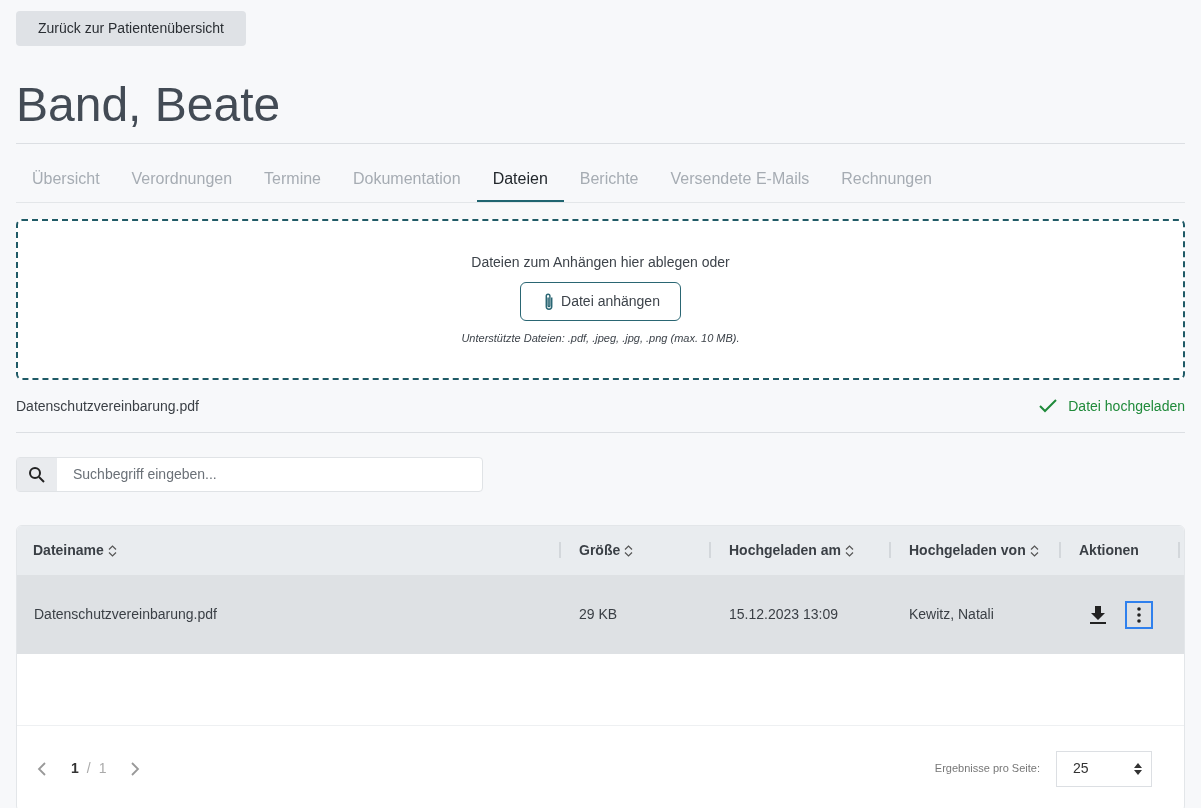 Image resolution: width=1201 pixels, height=808 pixels. What do you see at coordinates (1048, 406) in the screenshot?
I see `check-icon` at bounding box center [1048, 406].